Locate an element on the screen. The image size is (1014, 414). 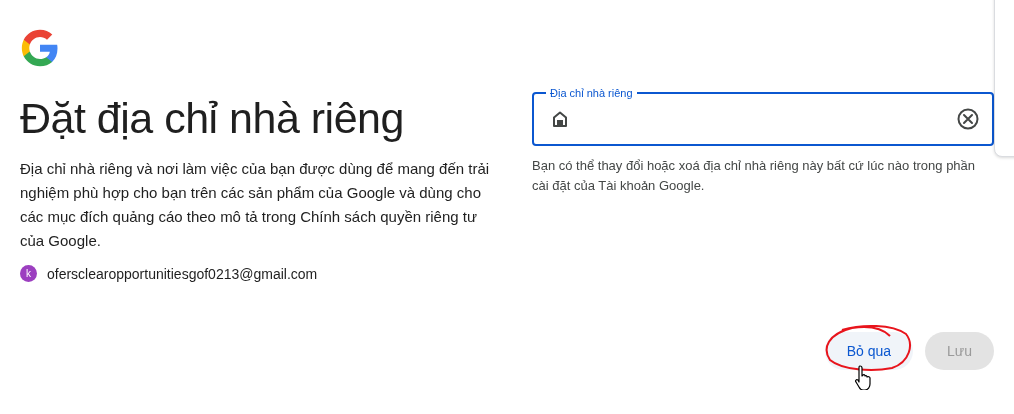
google-logo is located at coordinates (40, 48).